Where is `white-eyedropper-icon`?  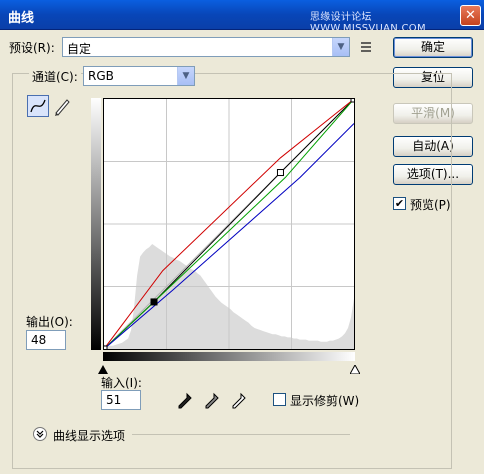
white-eyedropper-icon is located at coordinates (239, 401).